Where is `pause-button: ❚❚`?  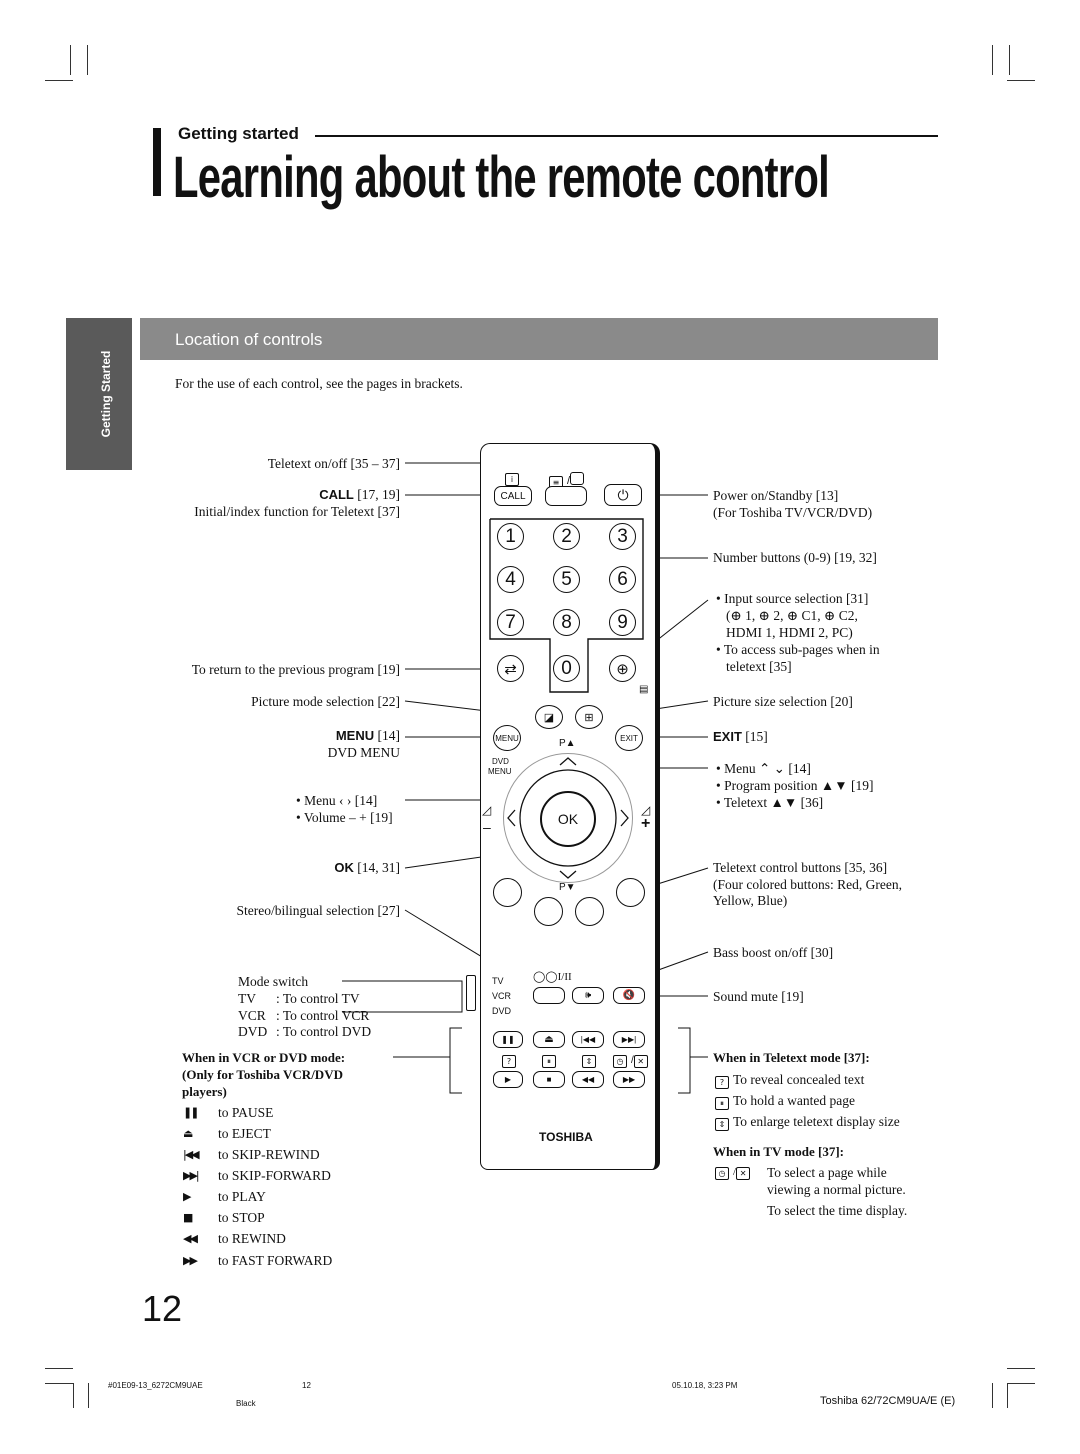
pause-button: ❚❚ is located at coordinates (508, 1039).